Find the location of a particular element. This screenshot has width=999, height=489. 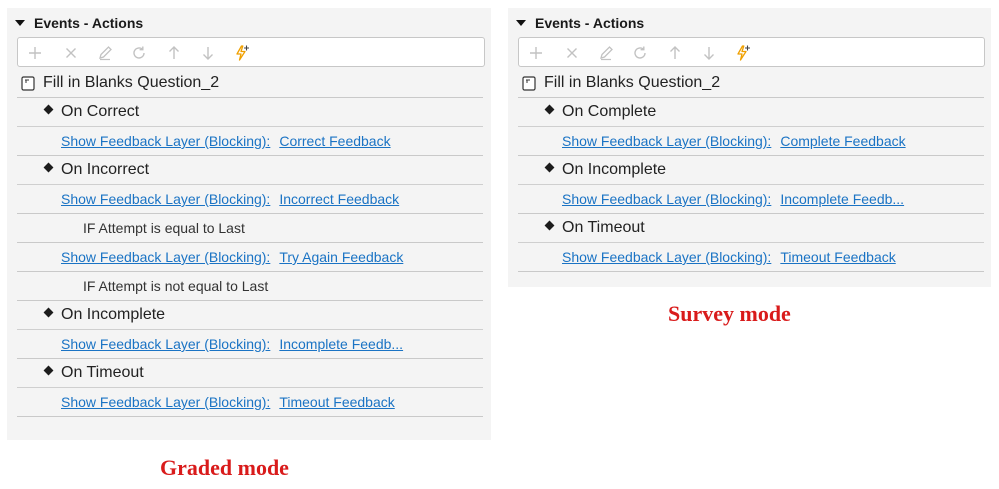

action-target-link: Try Again Feedback is located at coordinates (341, 257).